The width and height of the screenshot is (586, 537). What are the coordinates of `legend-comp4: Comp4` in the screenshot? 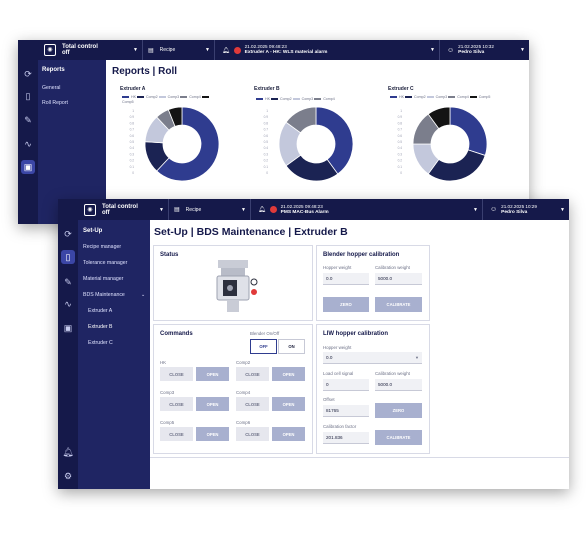 It's located at (195, 97).